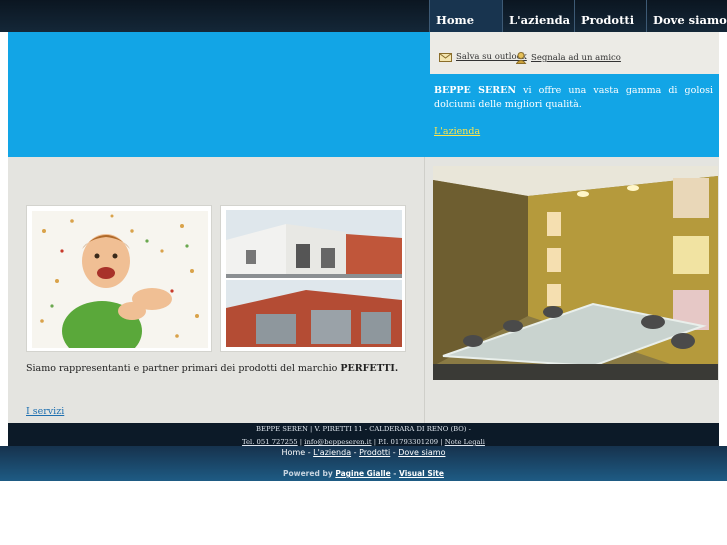 Image resolution: width=727 pixels, height=545 pixels. What do you see at coordinates (538, 16) in the screenshot?
I see `nav-azienda: L'azienda` at bounding box center [538, 16].